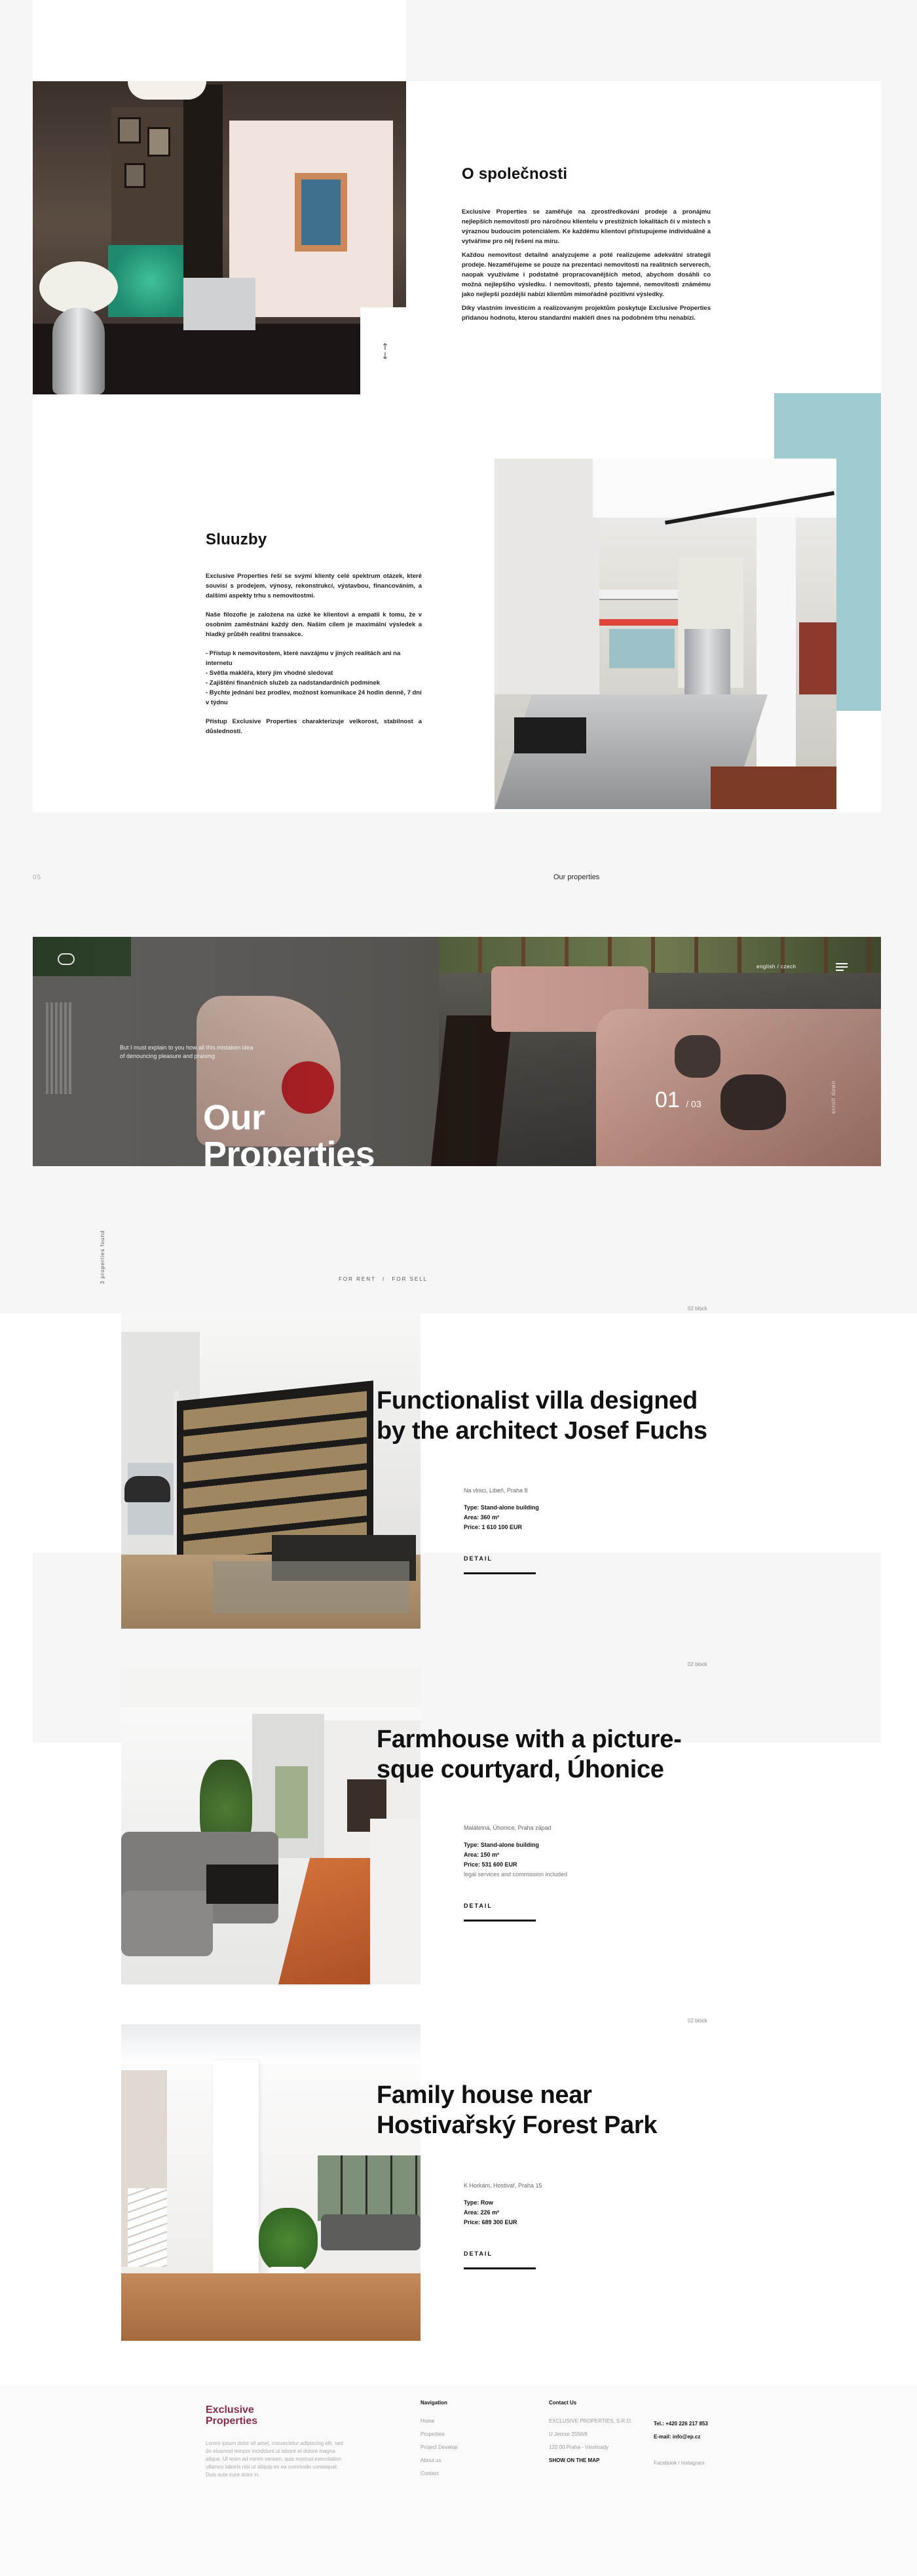 The width and height of the screenshot is (917, 2576). I want to click on bg-top-right, so click(661, 40).